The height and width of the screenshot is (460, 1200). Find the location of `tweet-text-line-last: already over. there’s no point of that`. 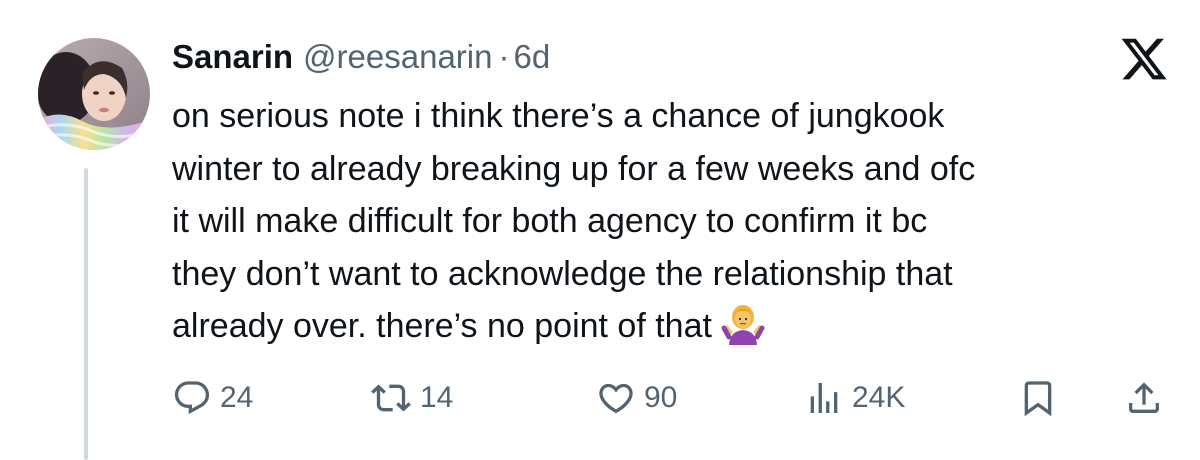

tweet-text-line-last: already over. there’s no point of that is located at coordinates (677, 326).